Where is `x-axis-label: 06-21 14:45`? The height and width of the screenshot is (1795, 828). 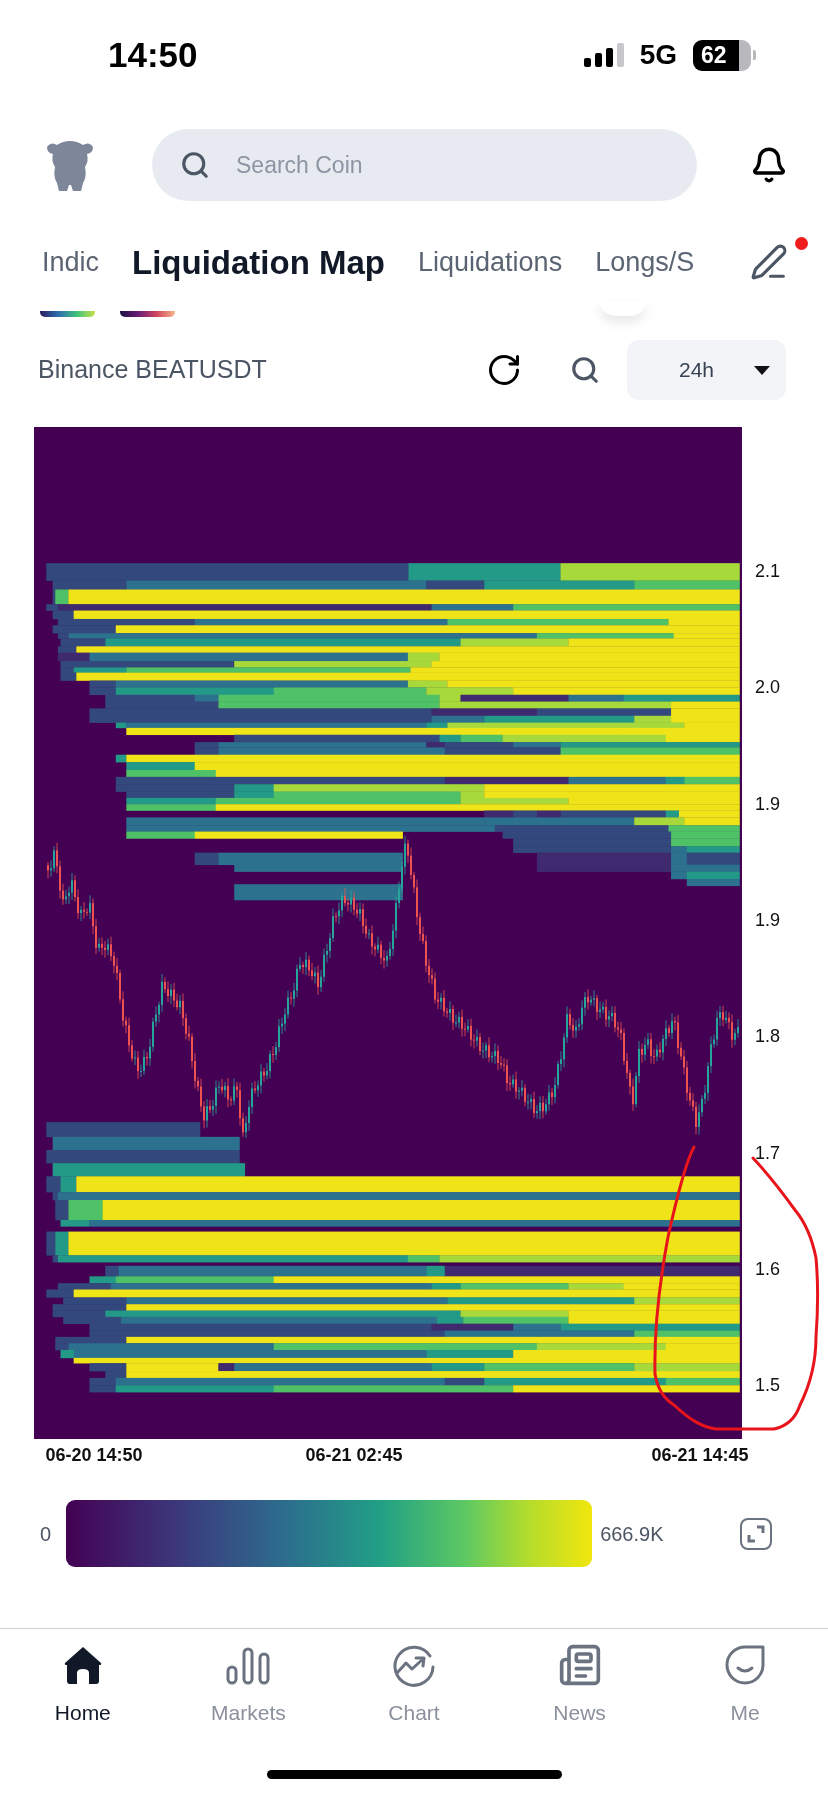
x-axis-label: 06-21 14:45 is located at coordinates (700, 1455).